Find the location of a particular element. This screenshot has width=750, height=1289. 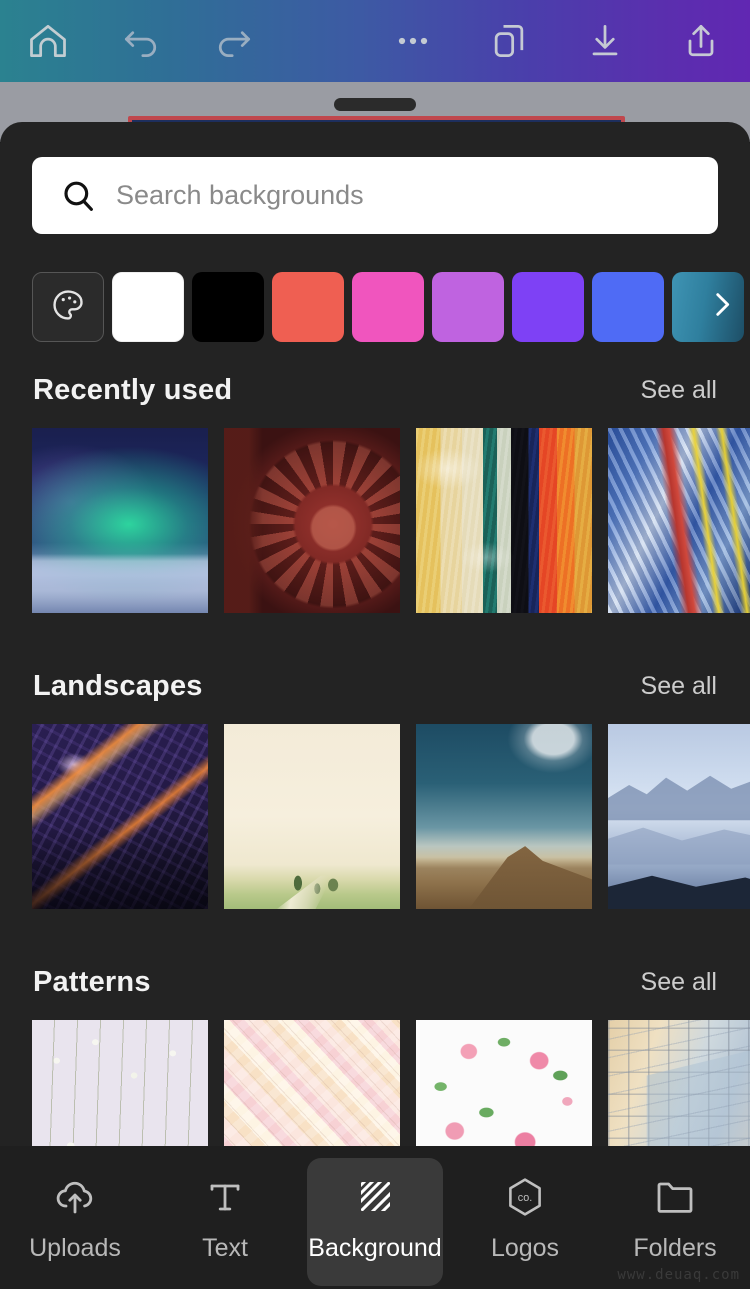

nav-label: Logos is located at coordinates (525, 1248).